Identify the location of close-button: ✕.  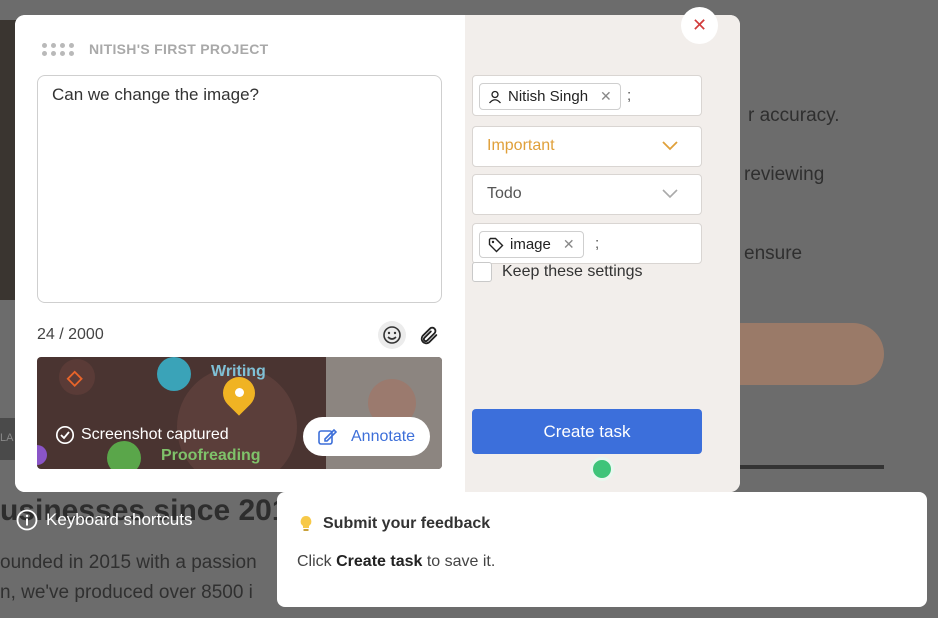
(699, 25).